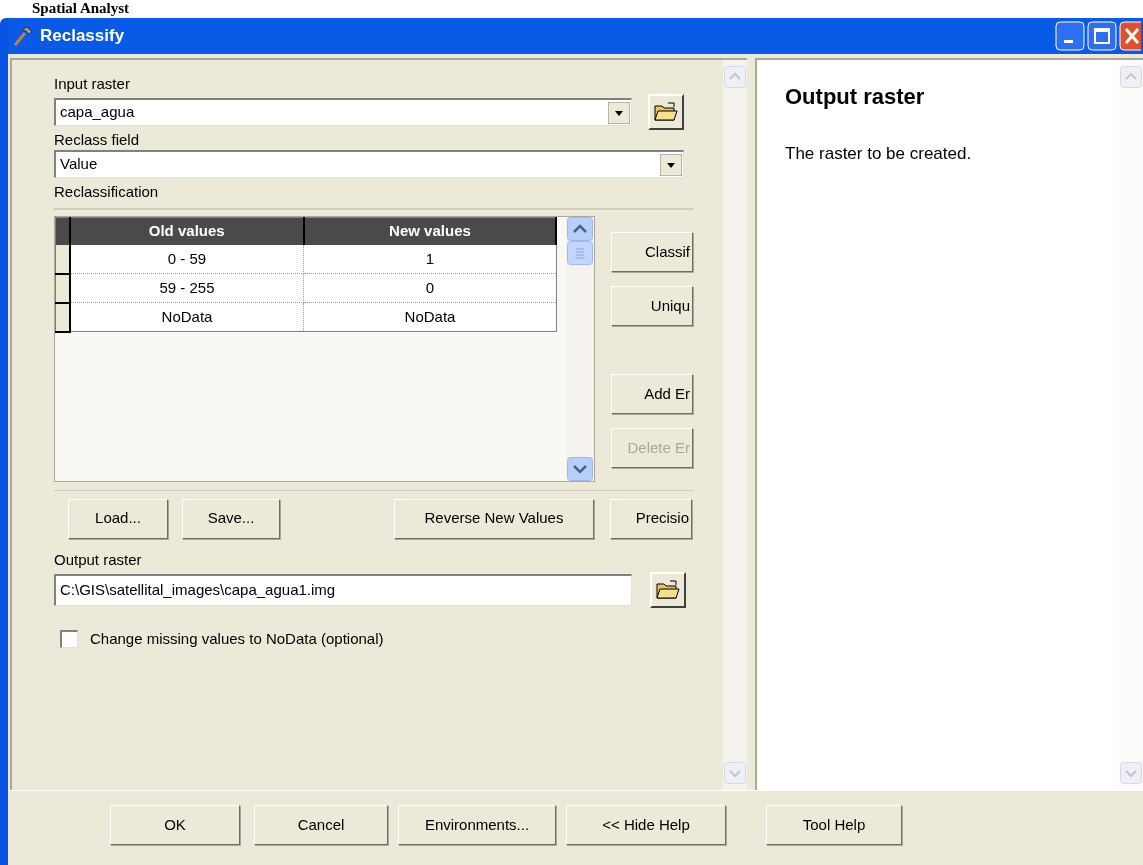  What do you see at coordinates (1130, 36) in the screenshot?
I see `close-icon` at bounding box center [1130, 36].